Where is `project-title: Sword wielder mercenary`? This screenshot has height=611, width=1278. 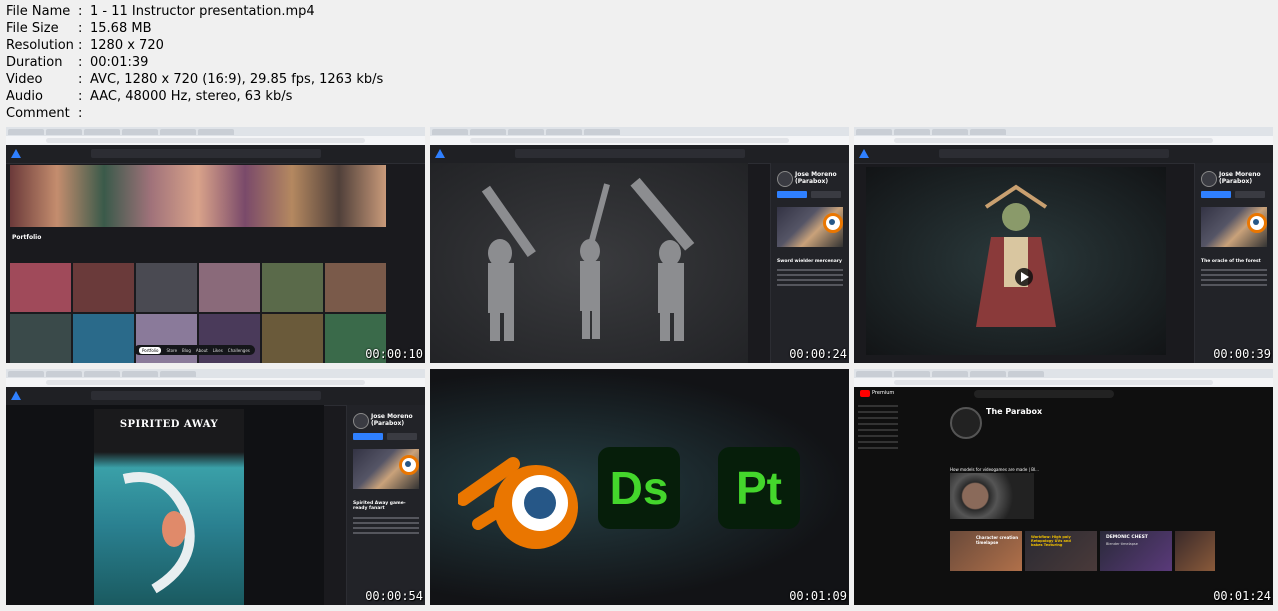 project-title: Sword wielder mercenary is located at coordinates (809, 261).